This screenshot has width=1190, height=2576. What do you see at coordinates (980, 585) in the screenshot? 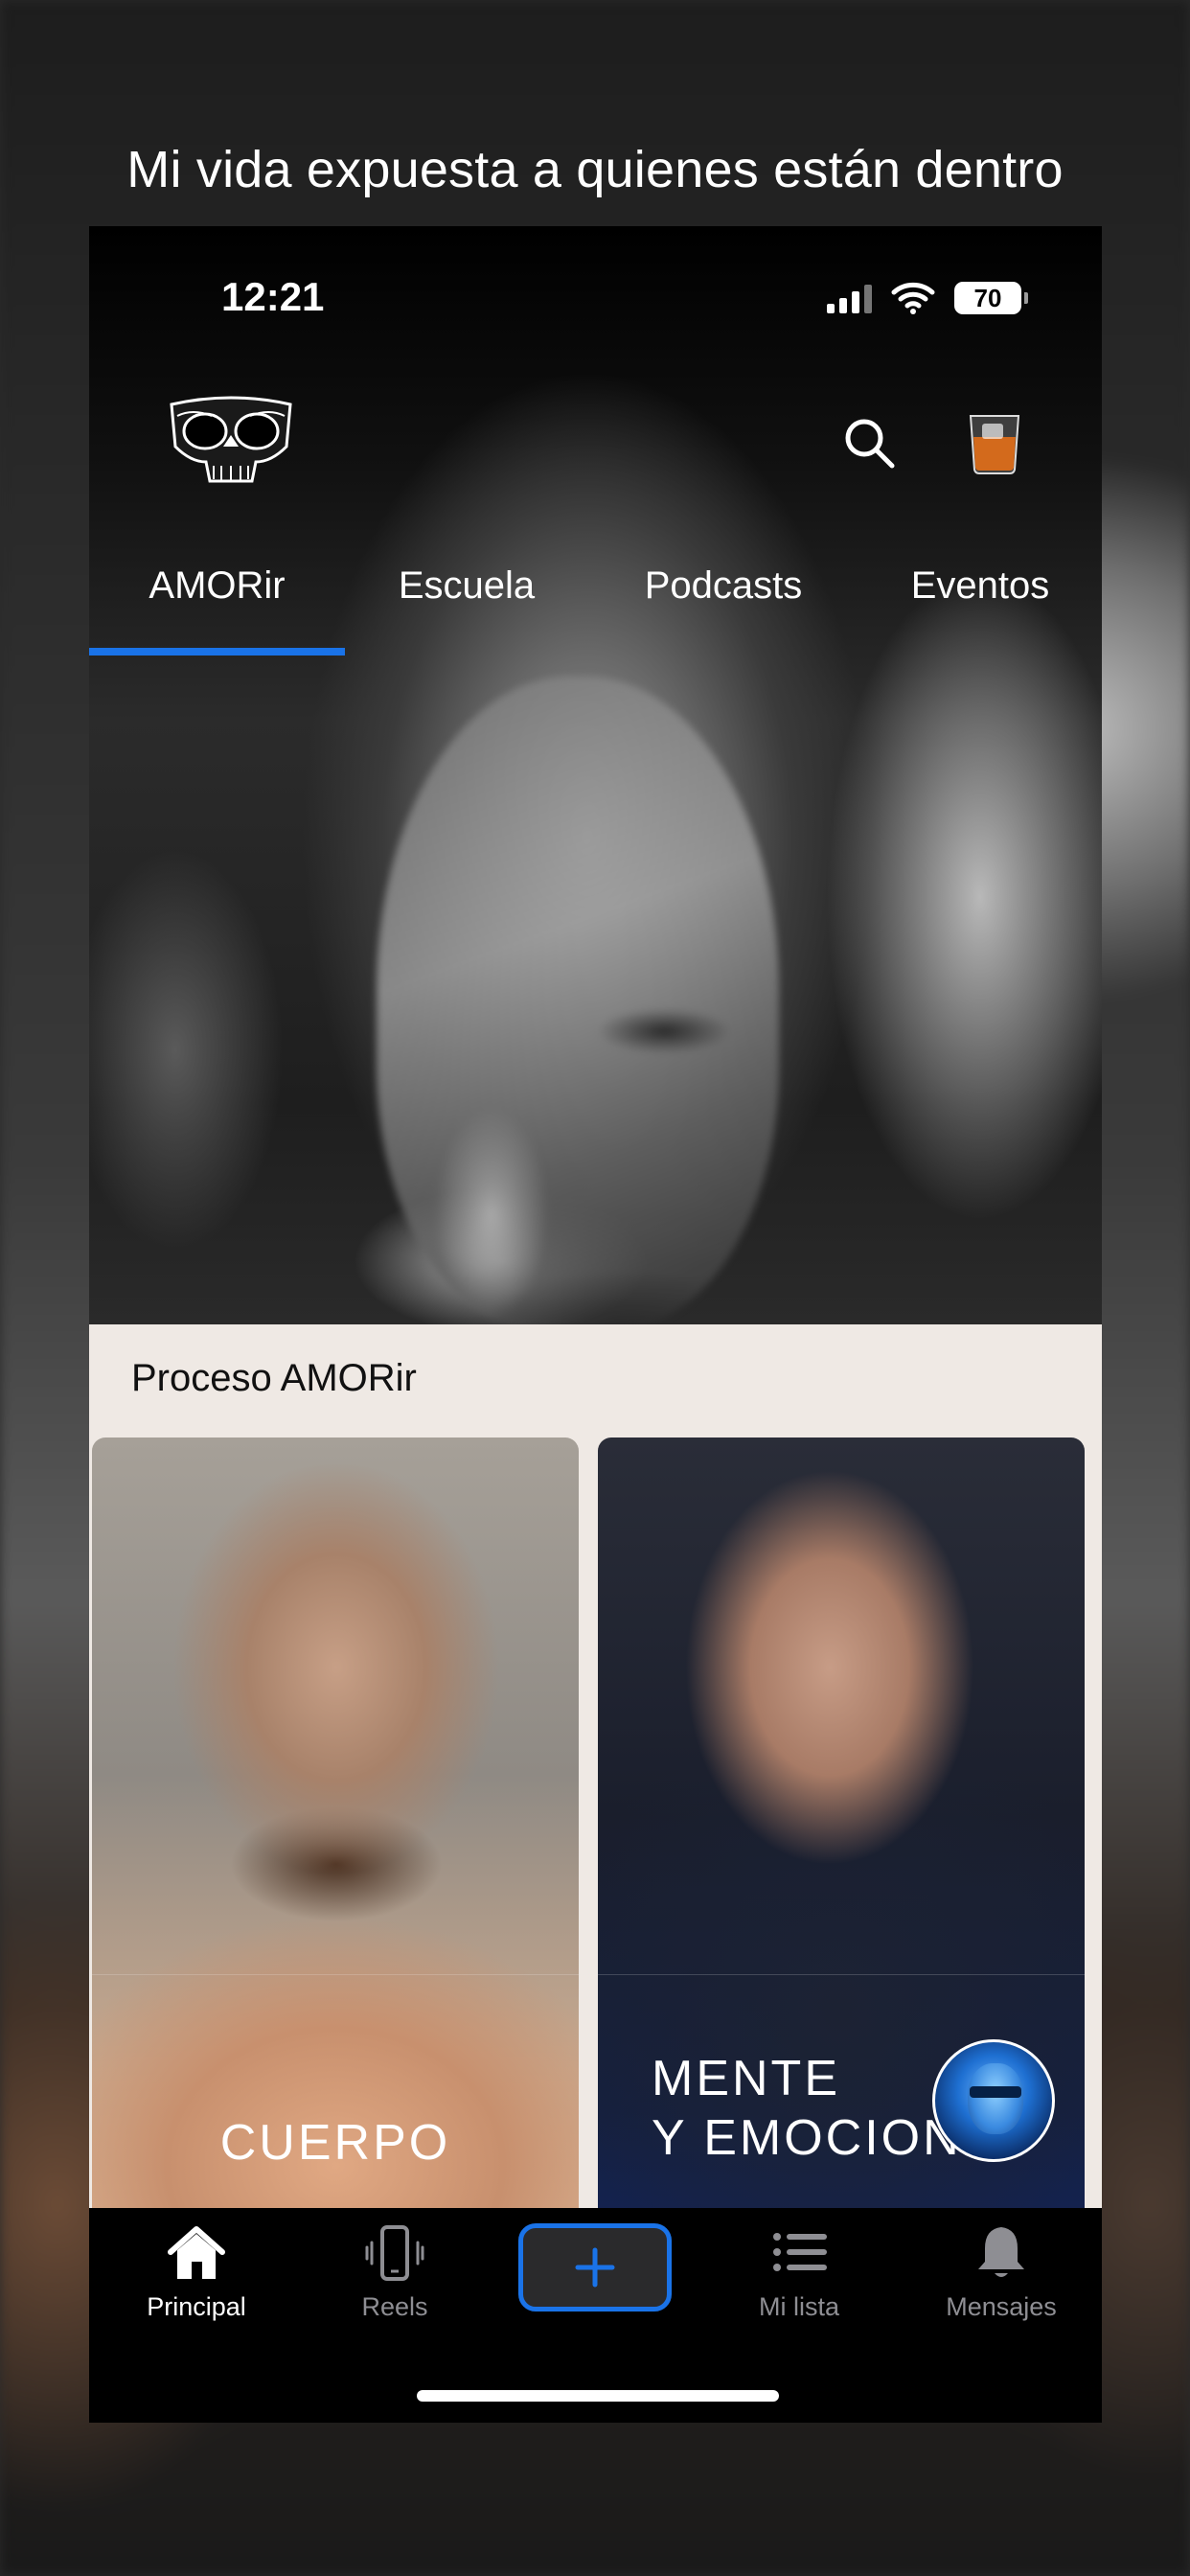
I see `tab-eventos: Eventos` at bounding box center [980, 585].